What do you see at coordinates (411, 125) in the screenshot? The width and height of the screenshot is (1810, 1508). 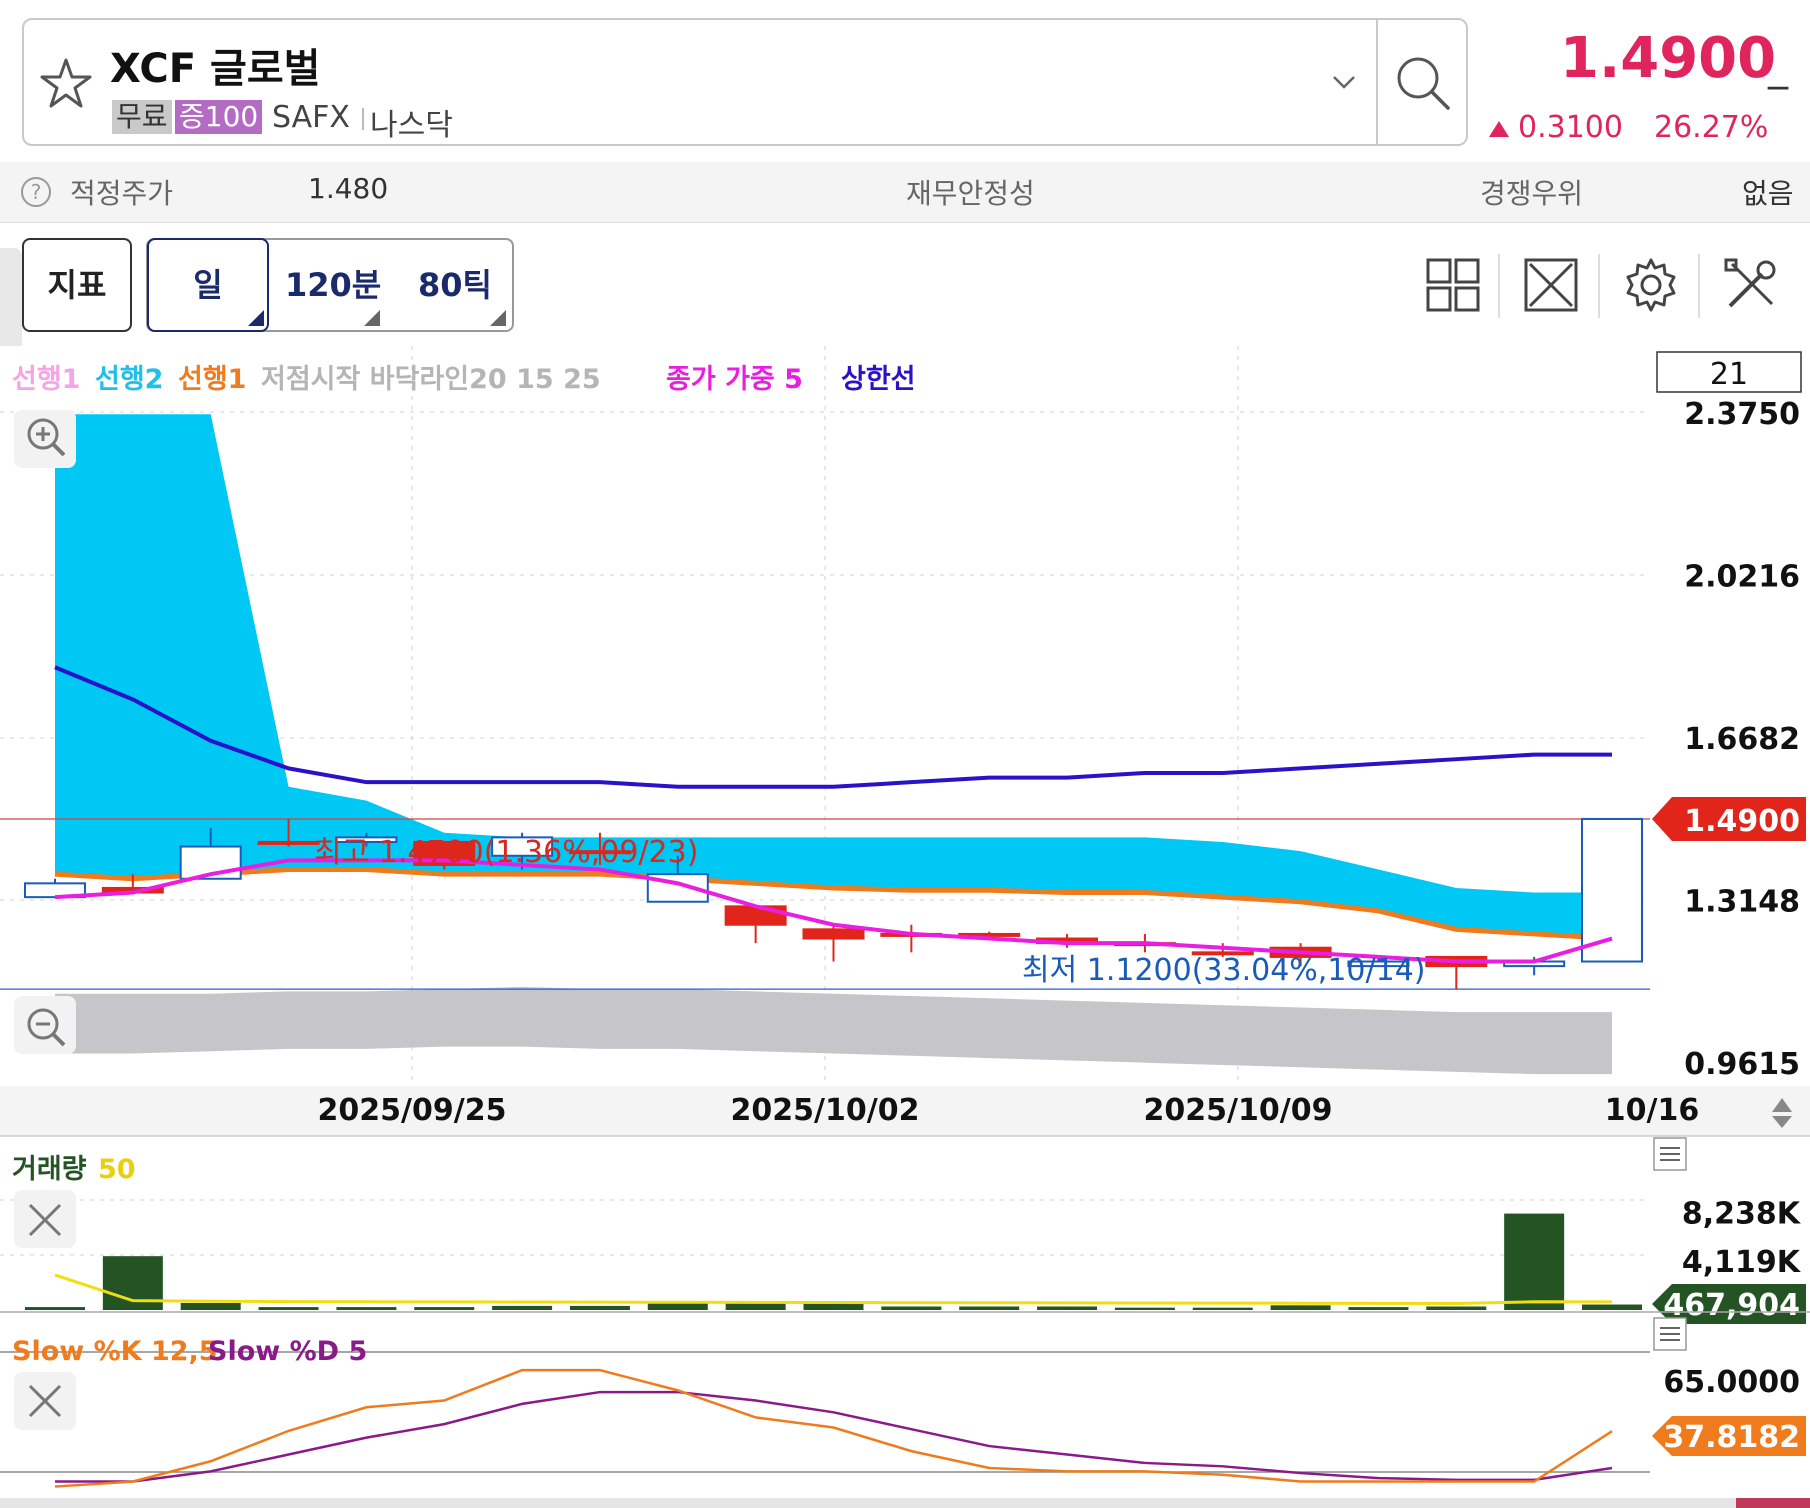 I see `market-name: 나스닥` at bounding box center [411, 125].